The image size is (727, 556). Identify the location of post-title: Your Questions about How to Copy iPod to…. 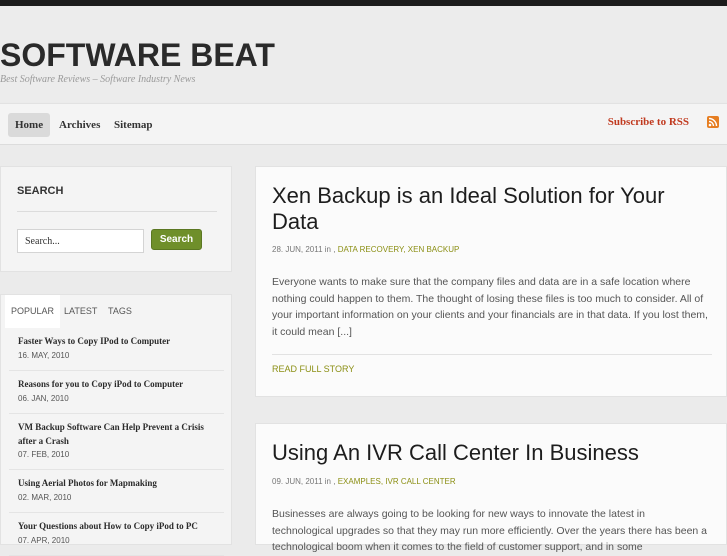
(118, 526).